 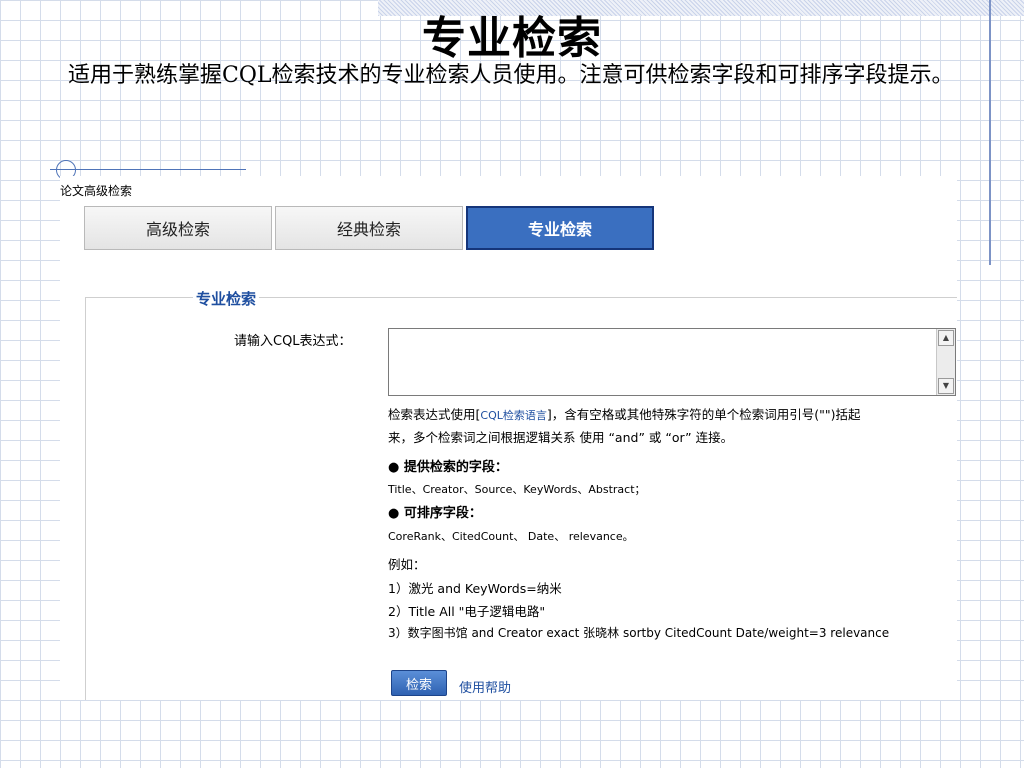 I want to click on fields-heading: ● 提供检索的字段：, so click(x=448, y=467).